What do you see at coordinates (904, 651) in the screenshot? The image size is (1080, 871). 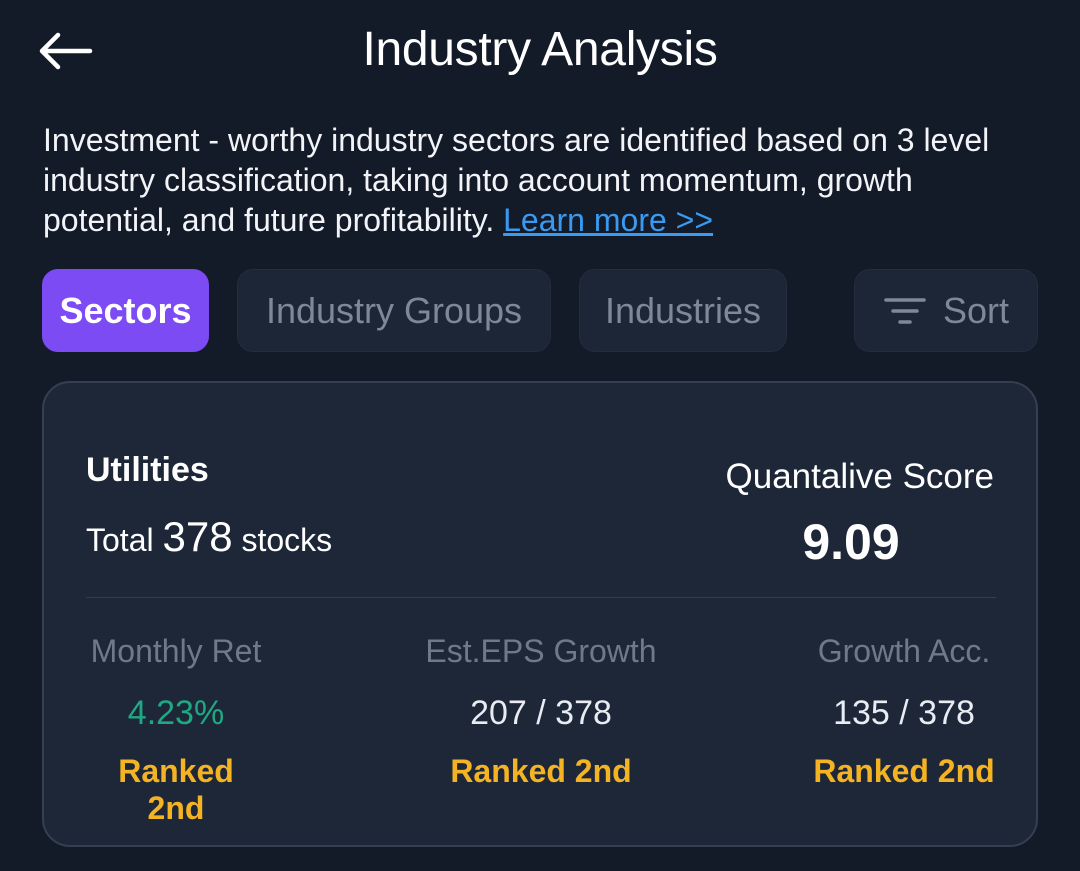 I see `metric-label: Growth Acc.` at bounding box center [904, 651].